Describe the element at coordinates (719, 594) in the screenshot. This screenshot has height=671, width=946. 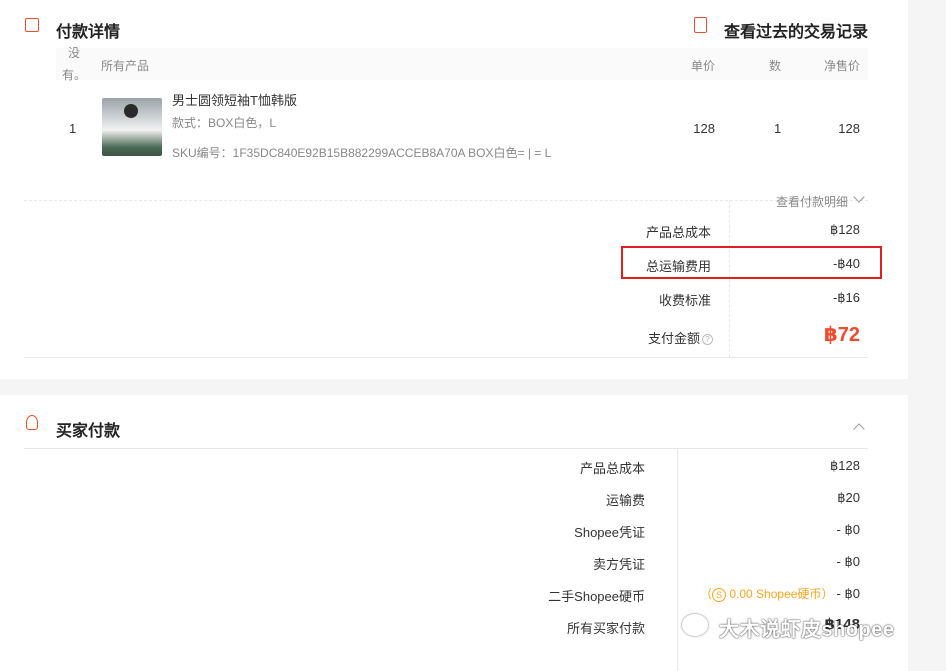
I see `shopee-coin-icon: S` at that location.